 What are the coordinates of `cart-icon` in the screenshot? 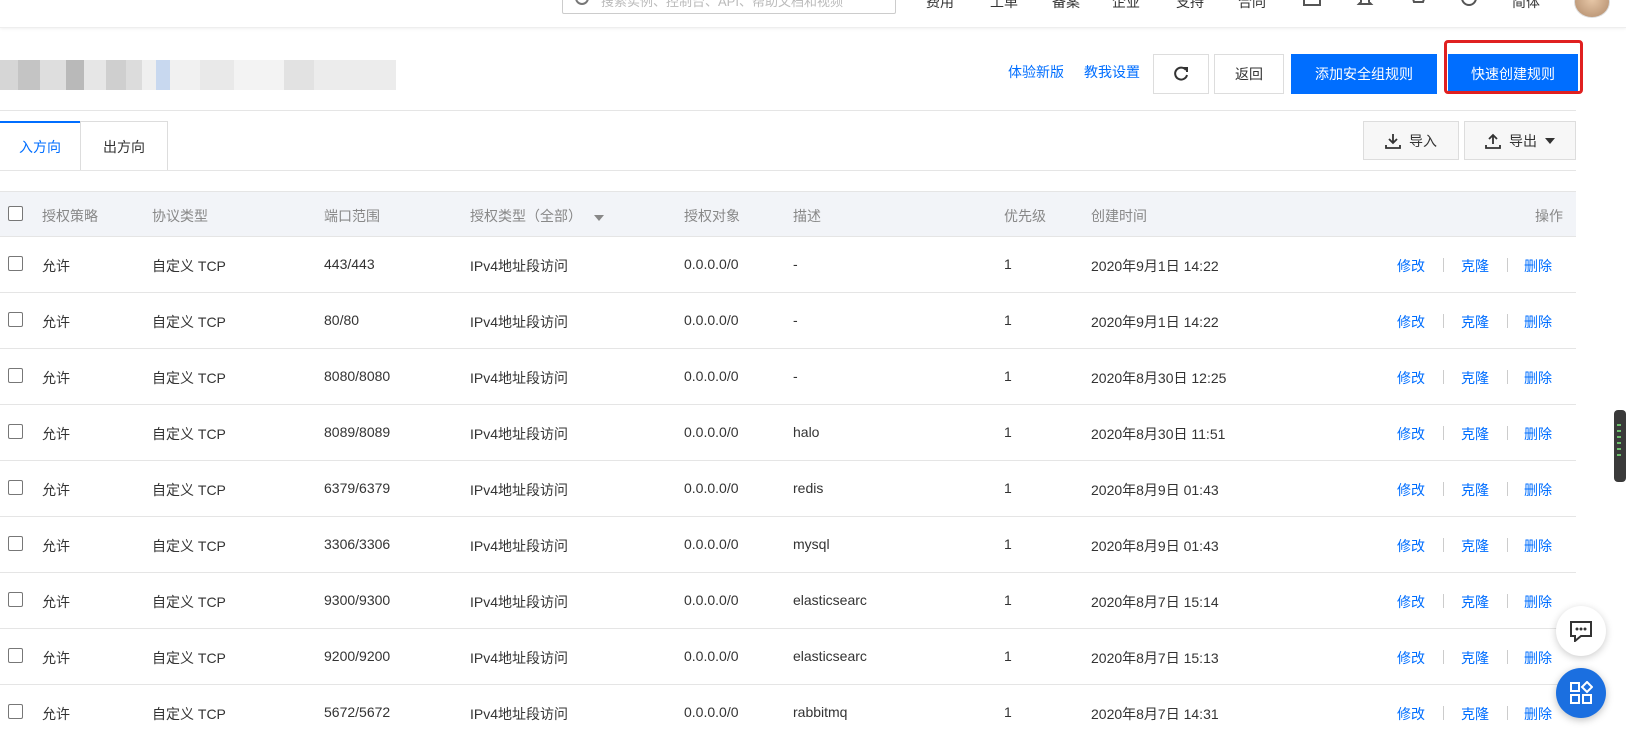 It's located at (1417, 5).